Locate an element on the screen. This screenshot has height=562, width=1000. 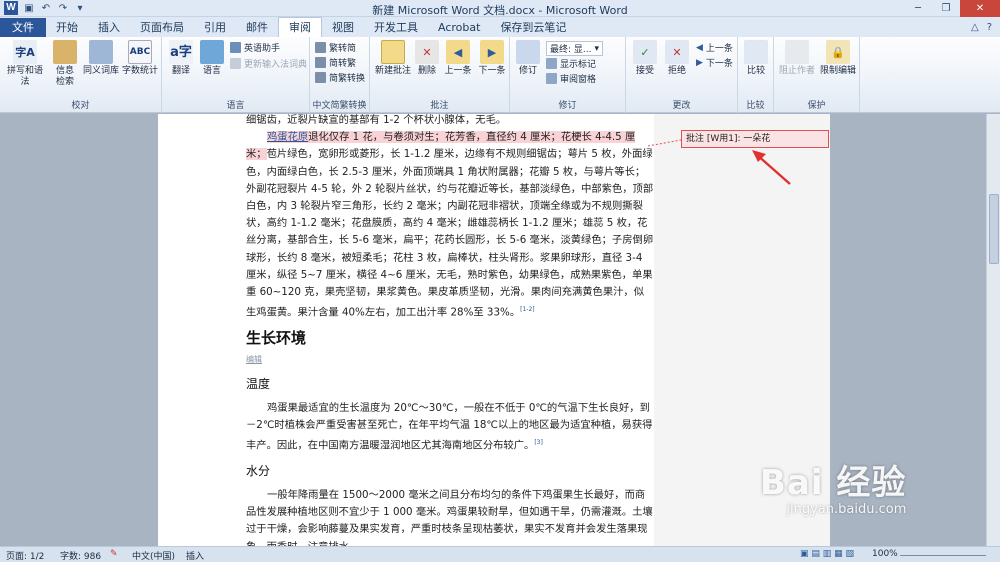
comment-text: 批注 [W用1]: 一朵花 is located at coordinates (728, 139).